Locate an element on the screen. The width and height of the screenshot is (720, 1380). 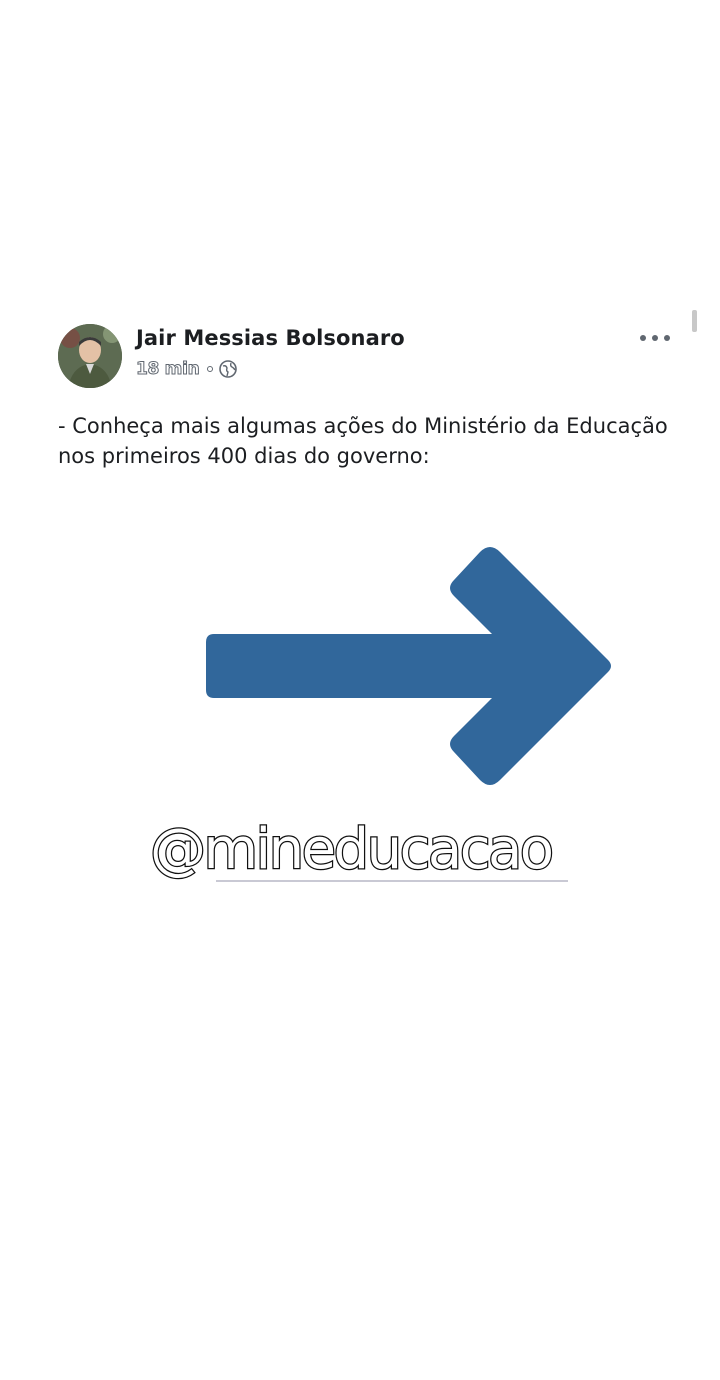
more-options-button is located at coordinates (655, 338).